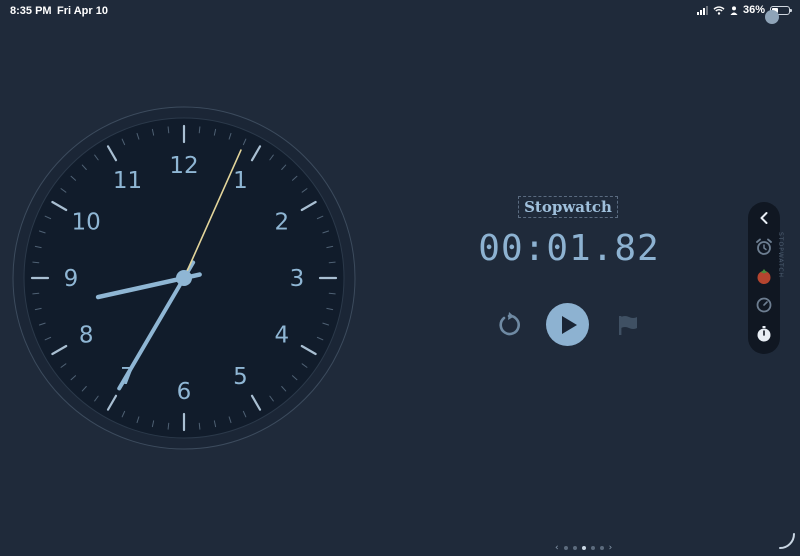 The height and width of the screenshot is (556, 800). Describe the element at coordinates (240, 181) in the screenshot. I see `clock-numeral: 1` at that location.